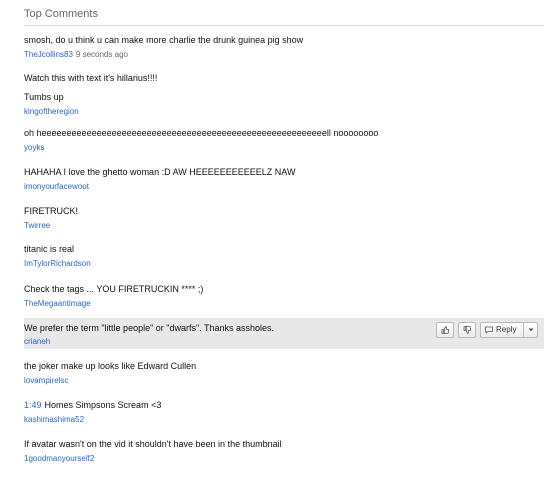 Image resolution: width=554 pixels, height=479 pixels. I want to click on comment-username: crianeh, so click(37, 341).